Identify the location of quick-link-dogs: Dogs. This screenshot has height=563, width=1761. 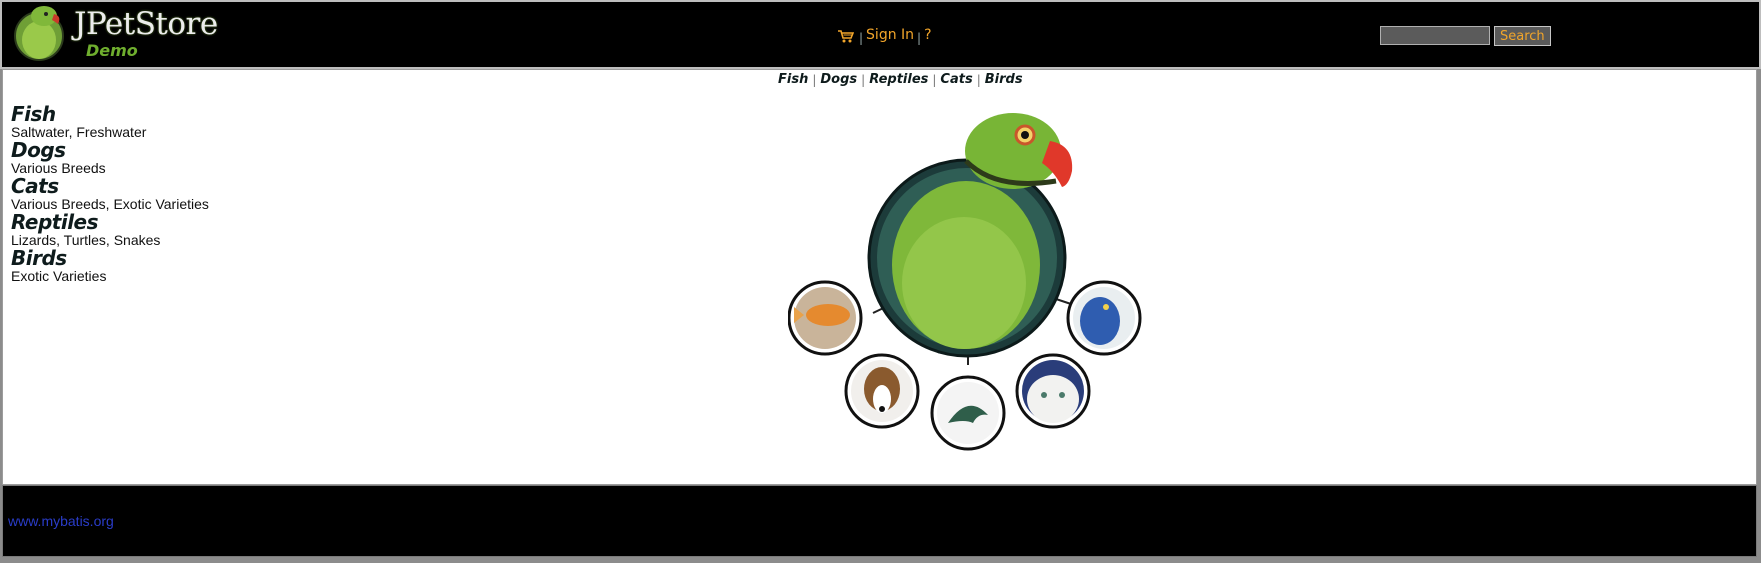
(838, 79).